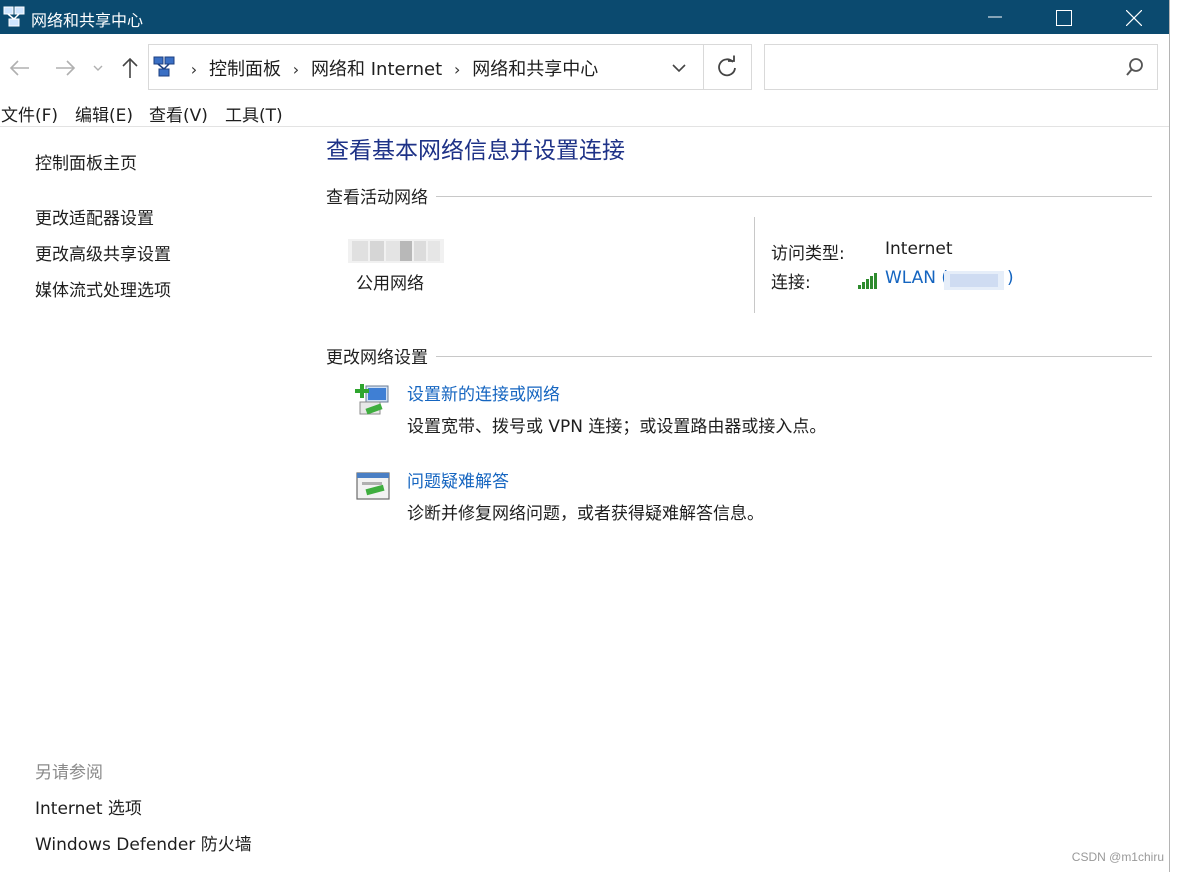 The width and height of the screenshot is (1178, 872). Describe the element at coordinates (103, 252) in the screenshot. I see `sidebar-link-advanced-sharing: 更改高级共享设置` at that location.